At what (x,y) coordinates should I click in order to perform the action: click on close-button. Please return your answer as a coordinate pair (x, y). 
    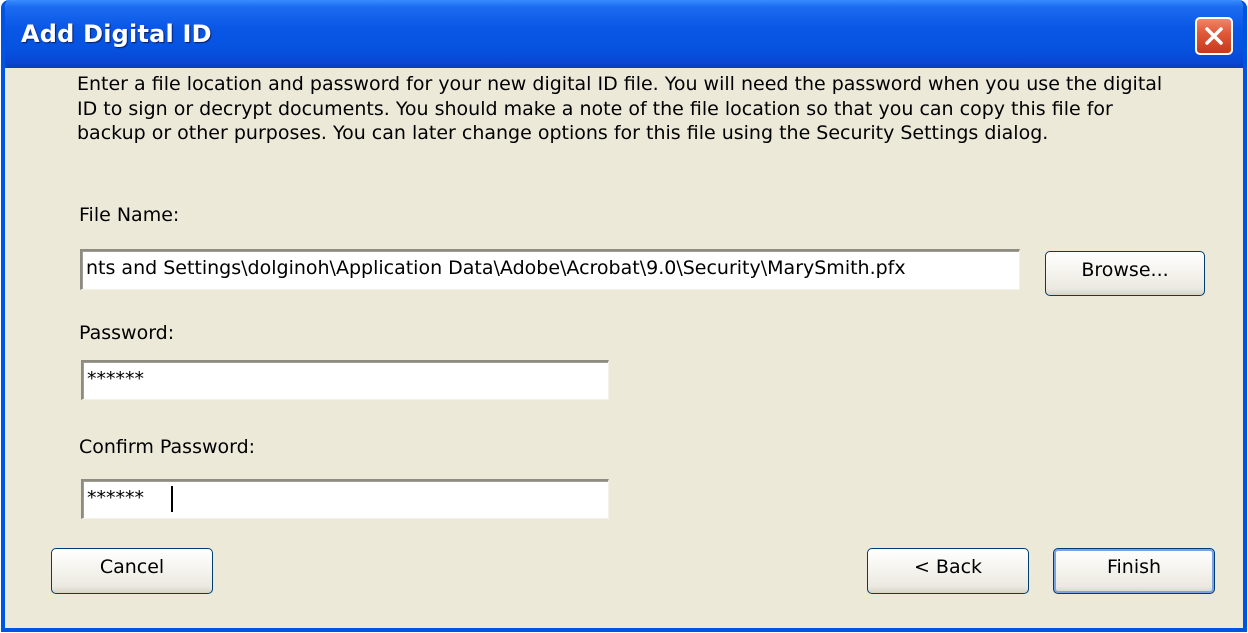
    Looking at the image, I should click on (1214, 36).